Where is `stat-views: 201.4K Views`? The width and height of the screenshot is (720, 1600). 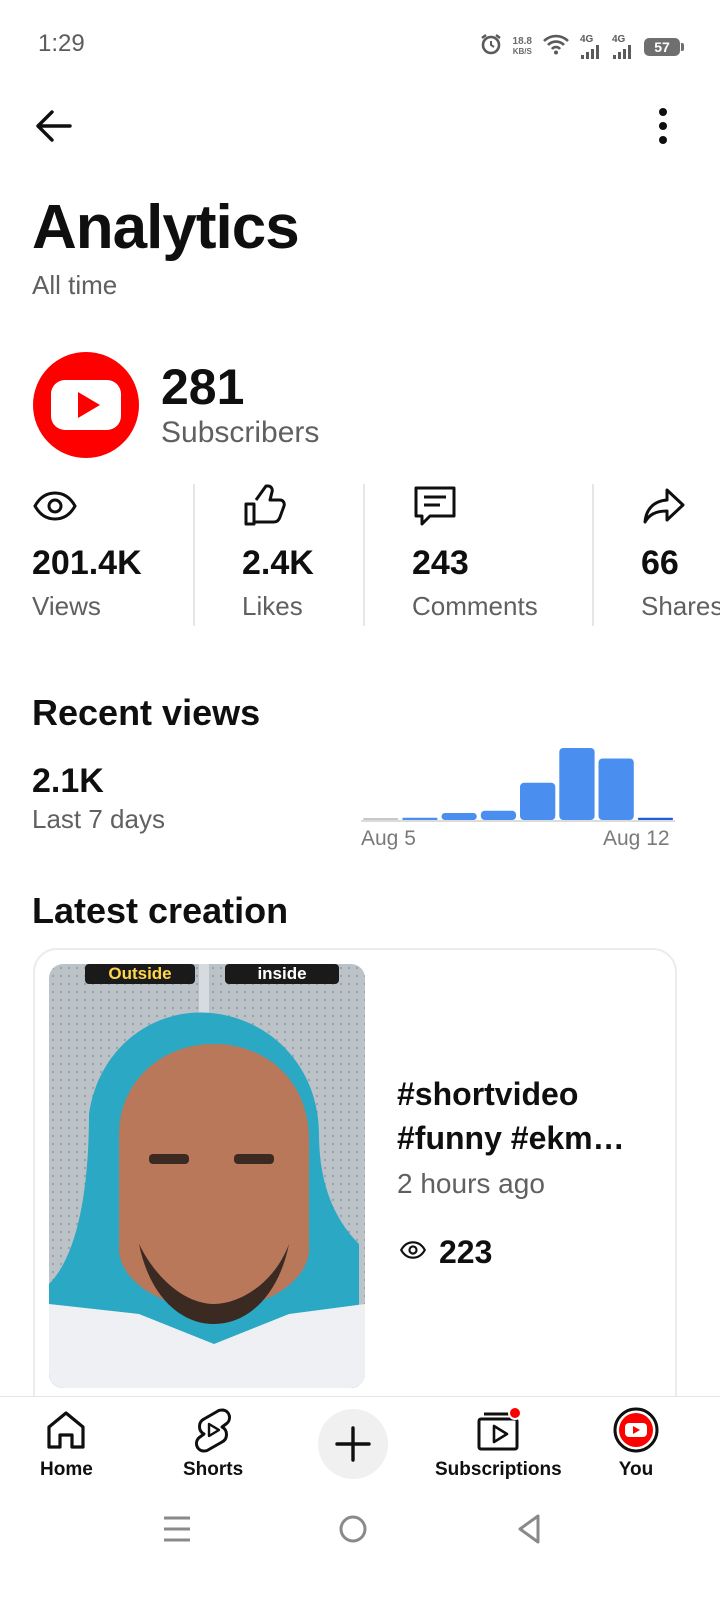
stat-views: 201.4K Views is located at coordinates (87, 553).